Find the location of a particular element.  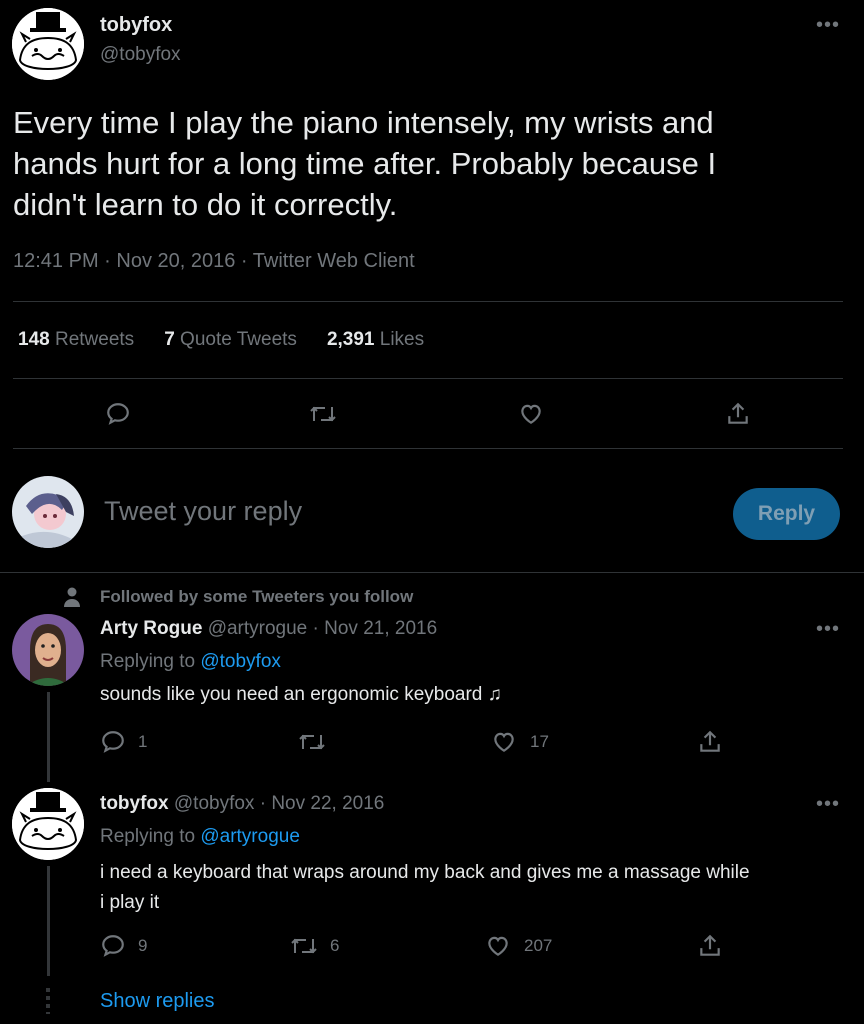

reply-header: tobyfox @tobyfox · Nov 22, 2016 is located at coordinates (242, 804).